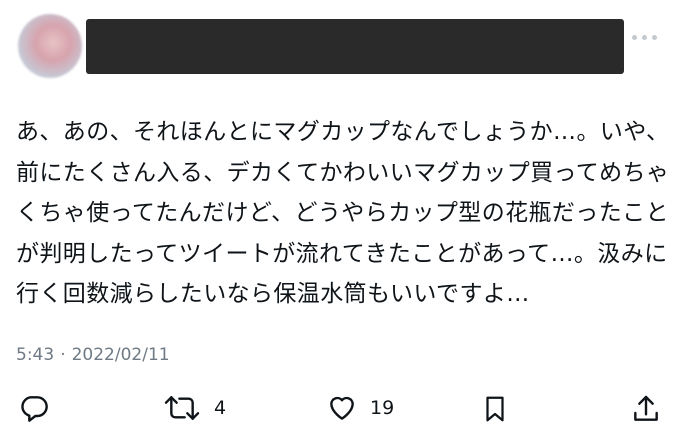 Image resolution: width=680 pixels, height=436 pixels. What do you see at coordinates (342, 408) in the screenshot?
I see `heart-icon` at bounding box center [342, 408].